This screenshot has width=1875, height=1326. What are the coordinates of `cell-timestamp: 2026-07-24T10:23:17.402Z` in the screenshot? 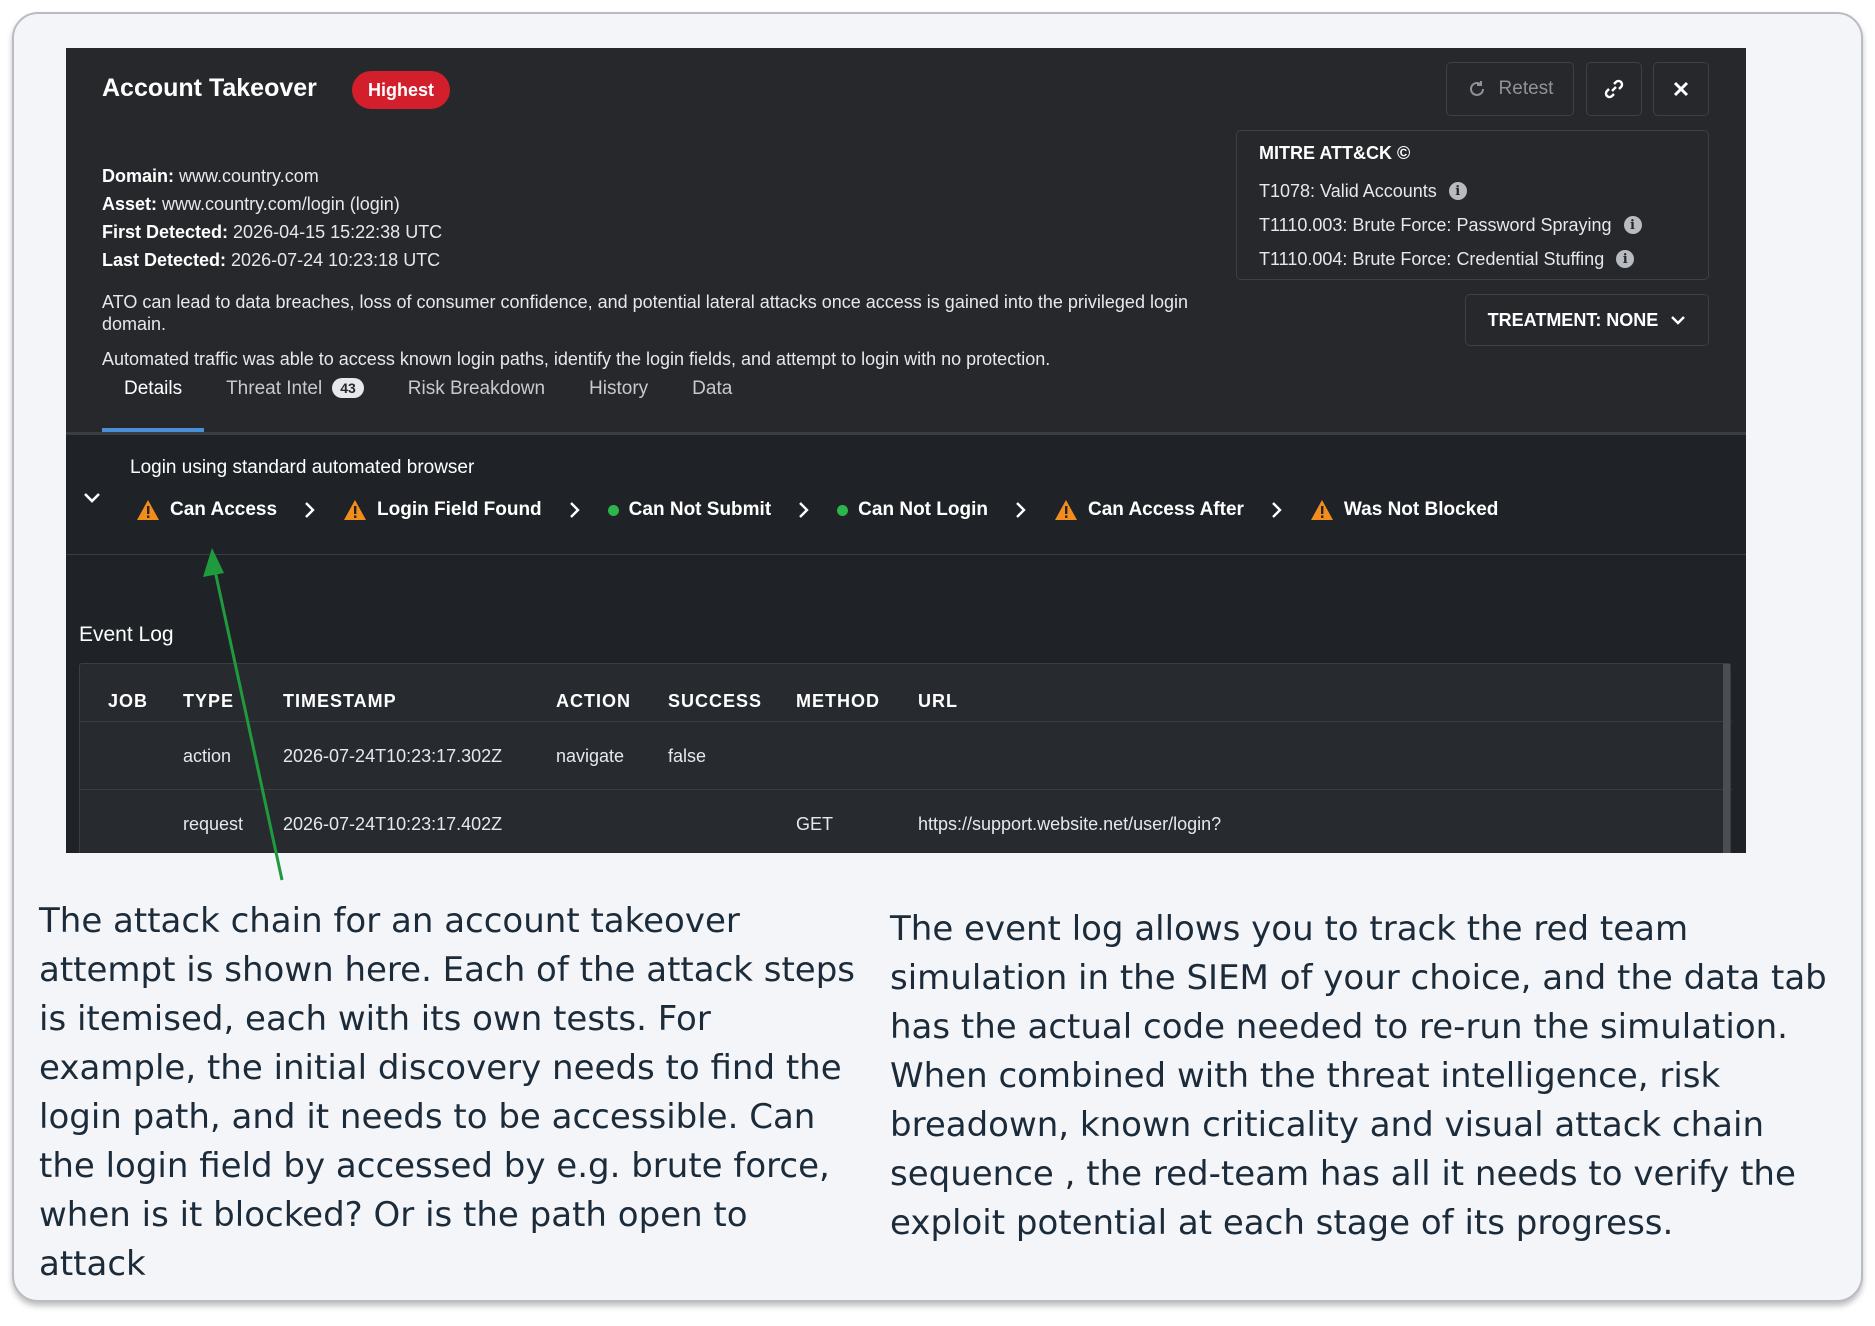 It's located at (393, 824).